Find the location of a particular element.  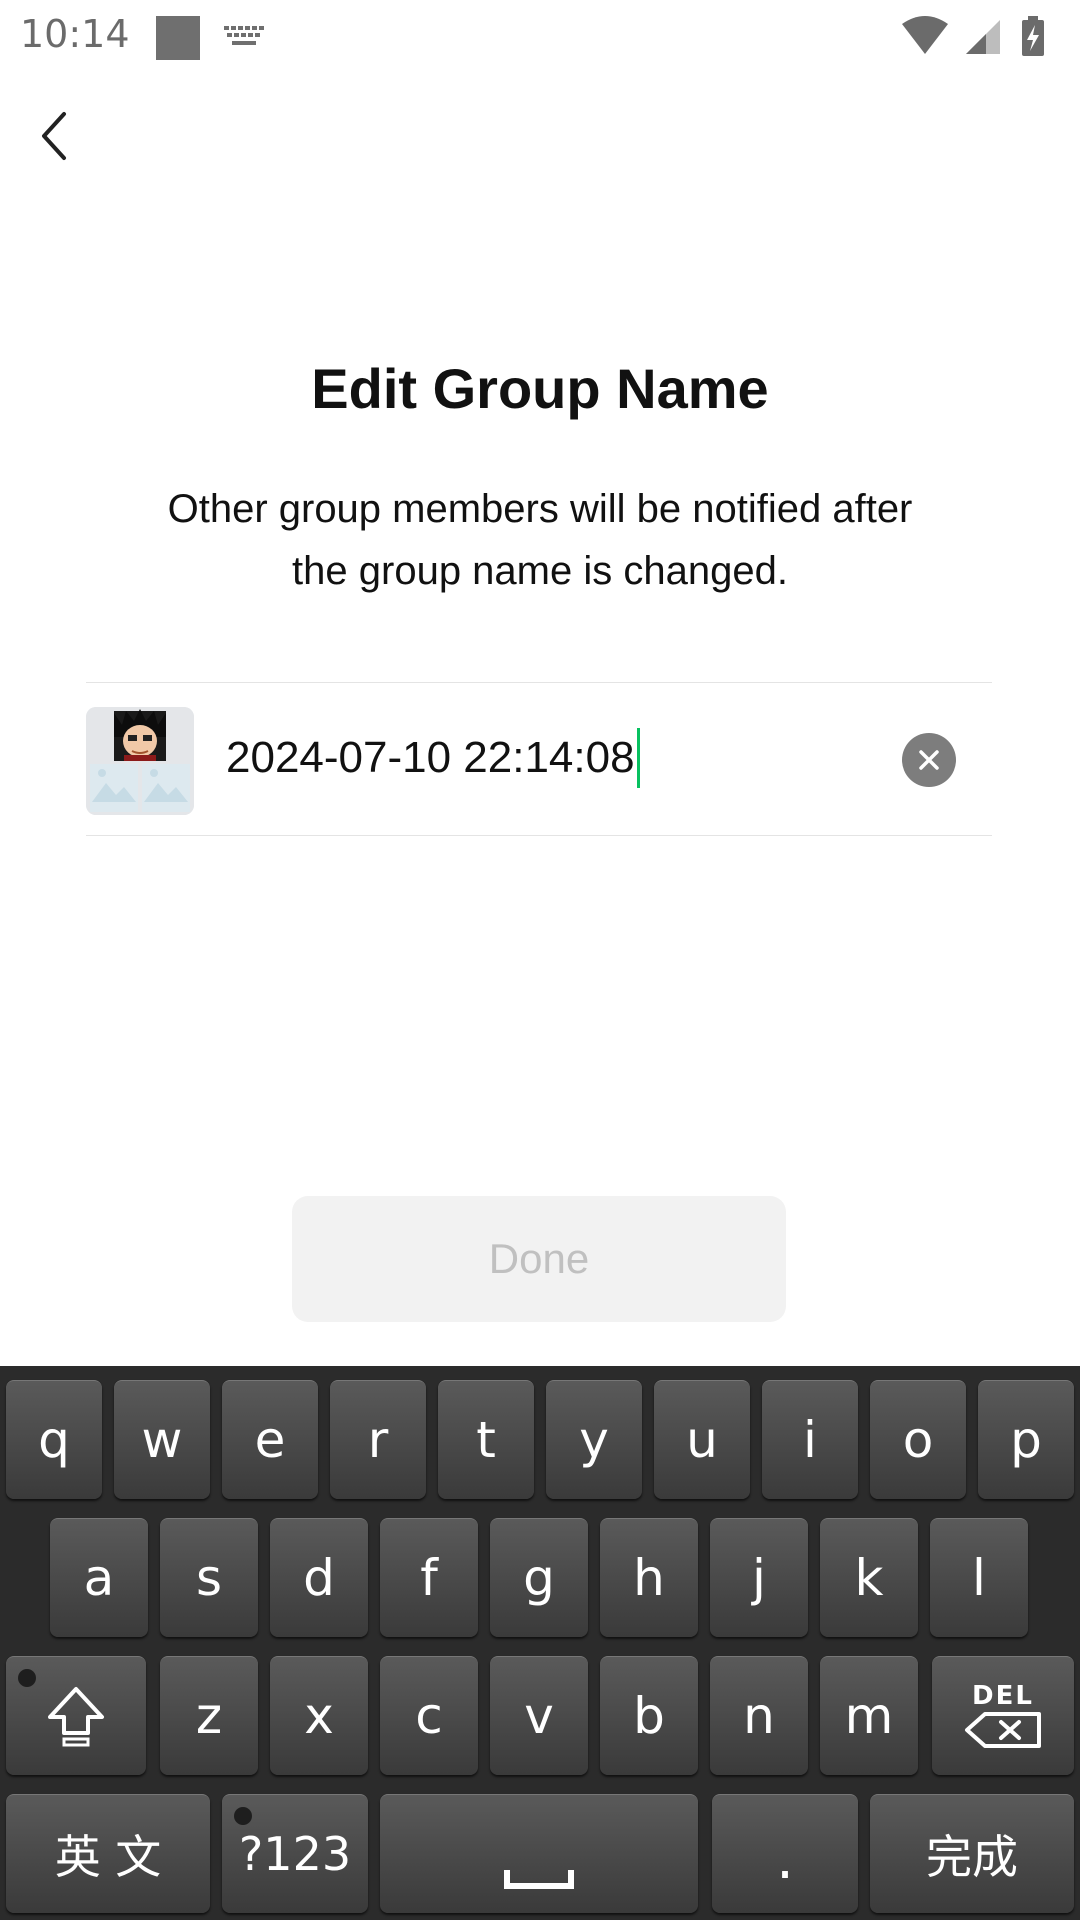

status-right-icons is located at coordinates (982, 38).